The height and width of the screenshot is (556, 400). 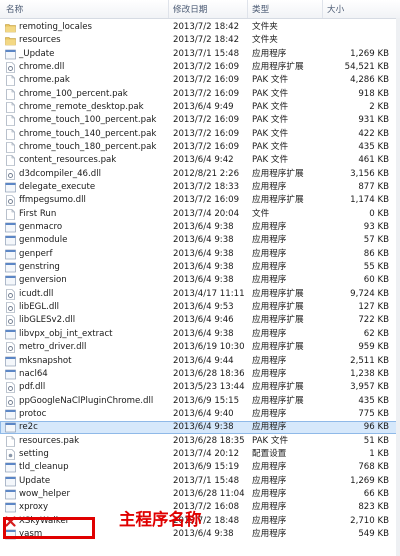 What do you see at coordinates (28, 427) in the screenshot?
I see `file-name: re2c` at bounding box center [28, 427].